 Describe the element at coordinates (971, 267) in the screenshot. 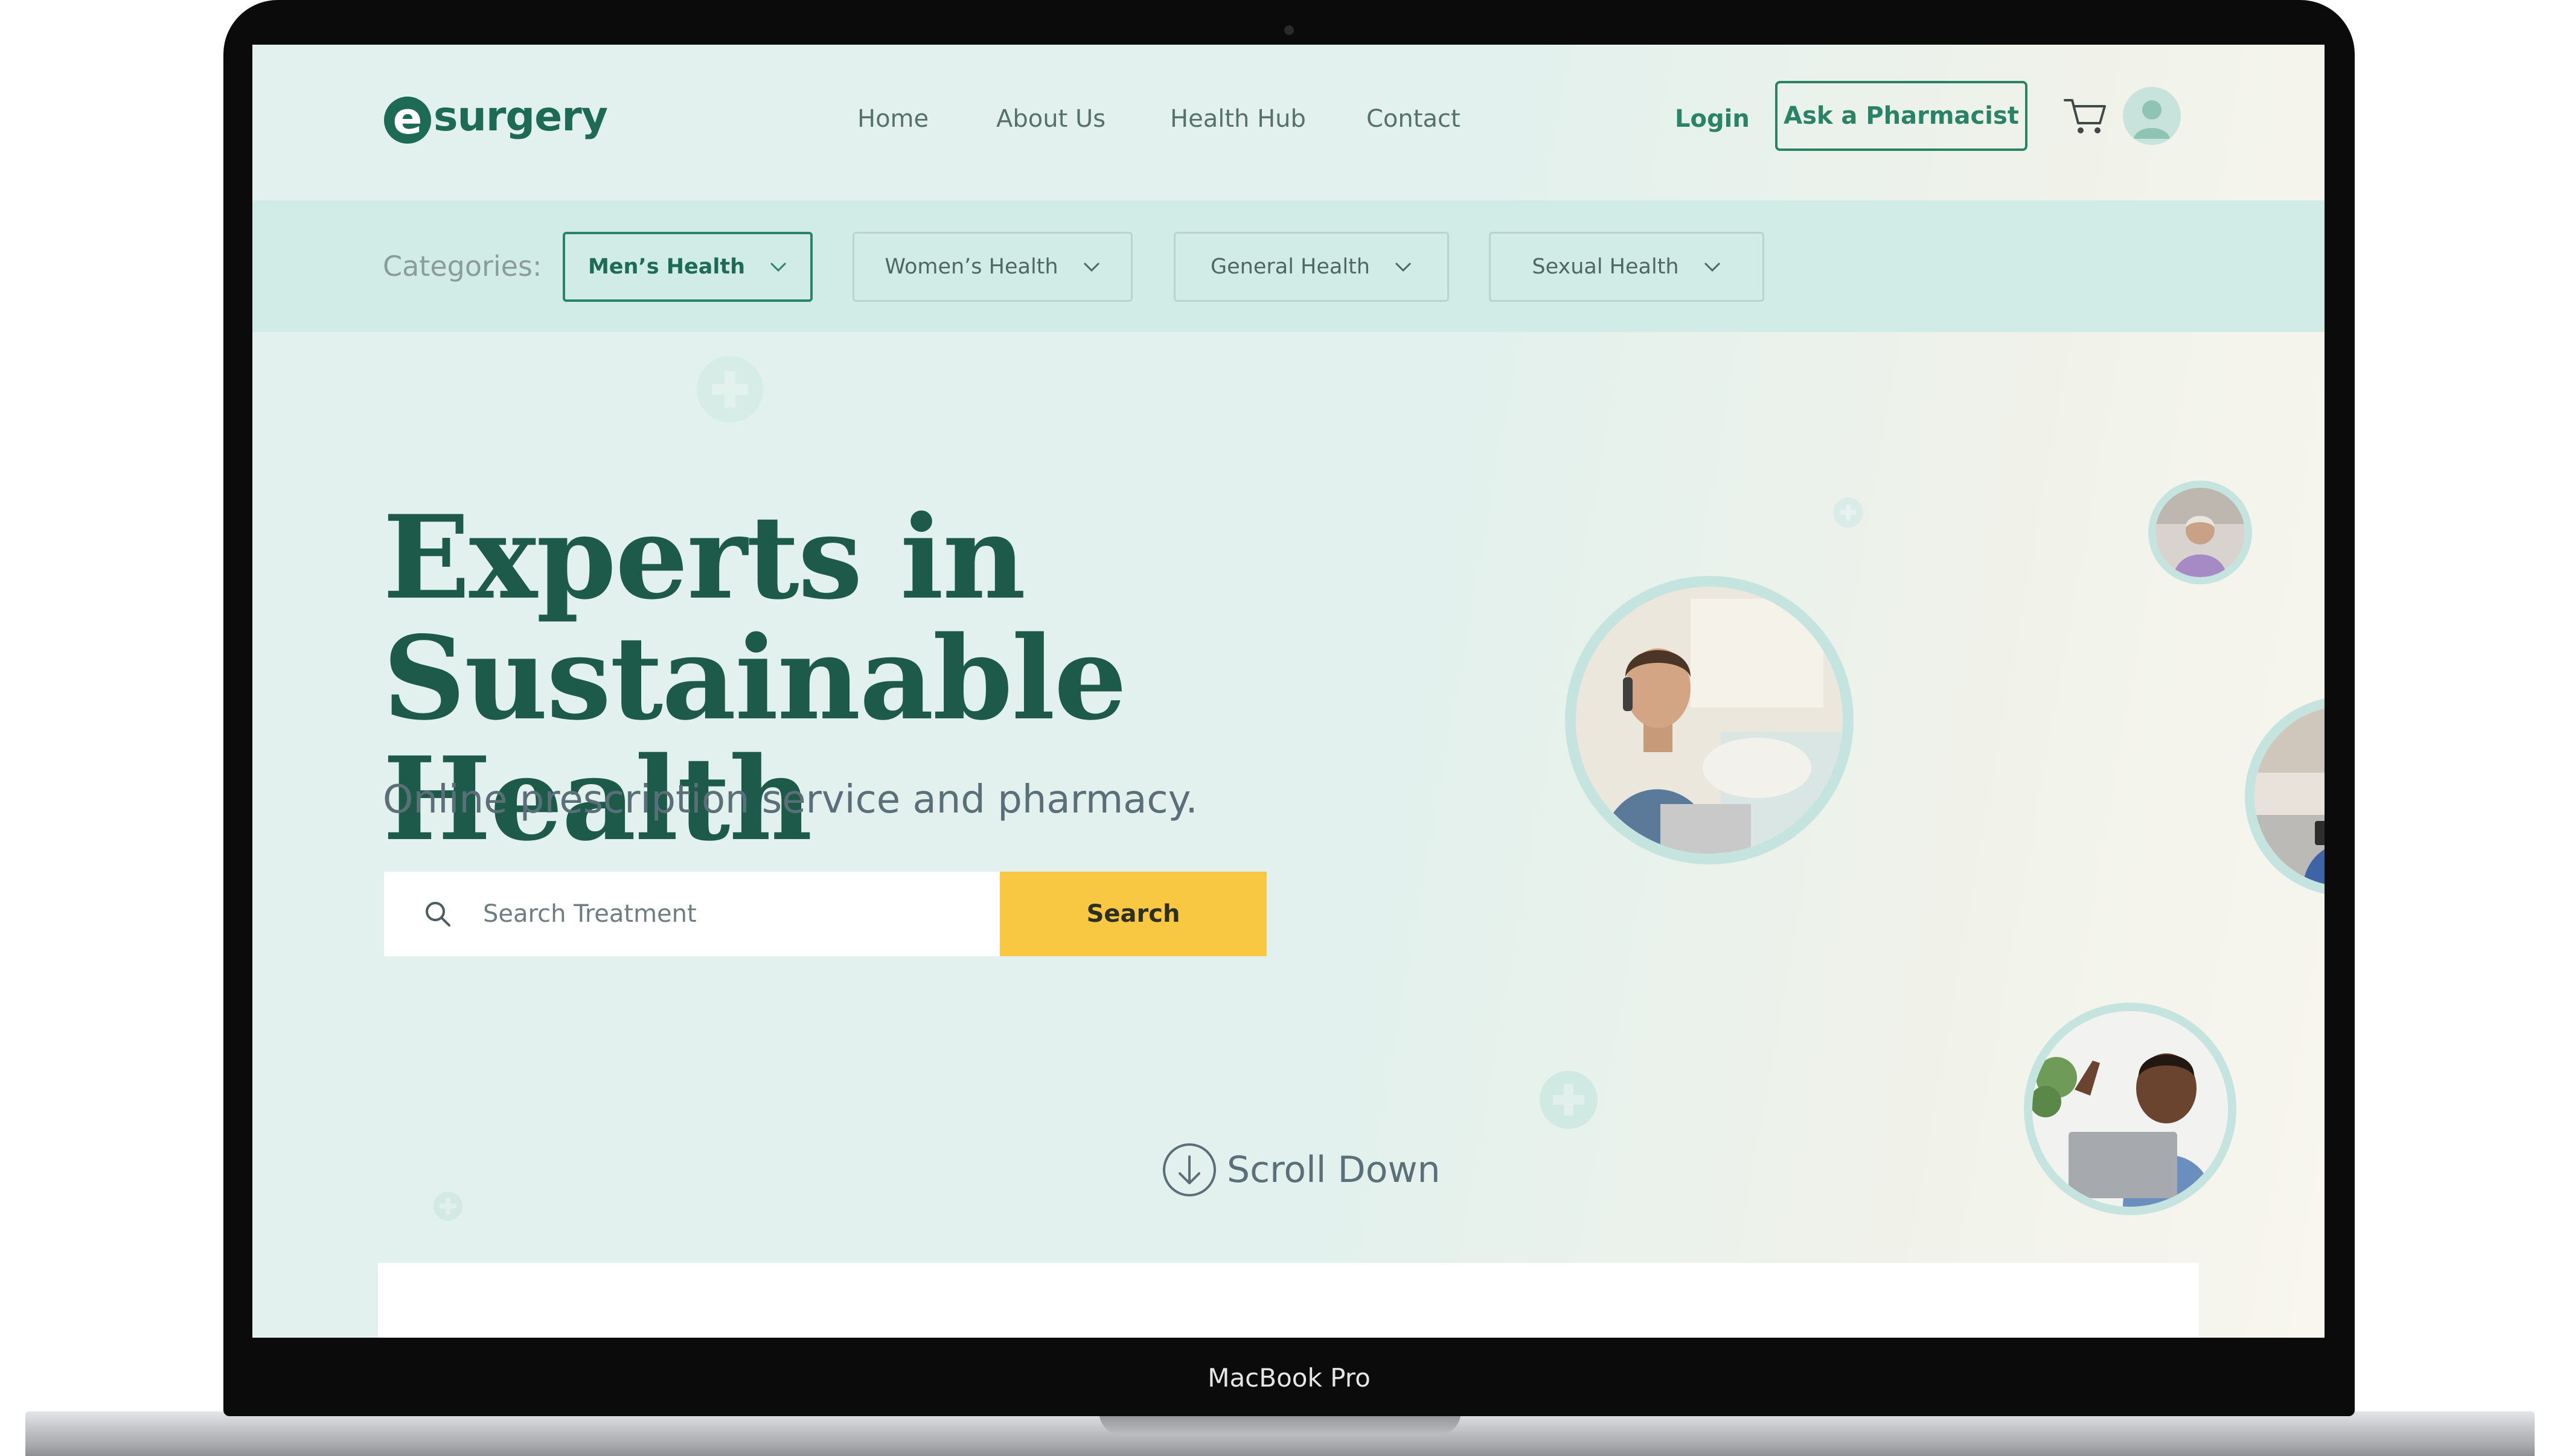

I see `category-label: Women’s Health` at that location.